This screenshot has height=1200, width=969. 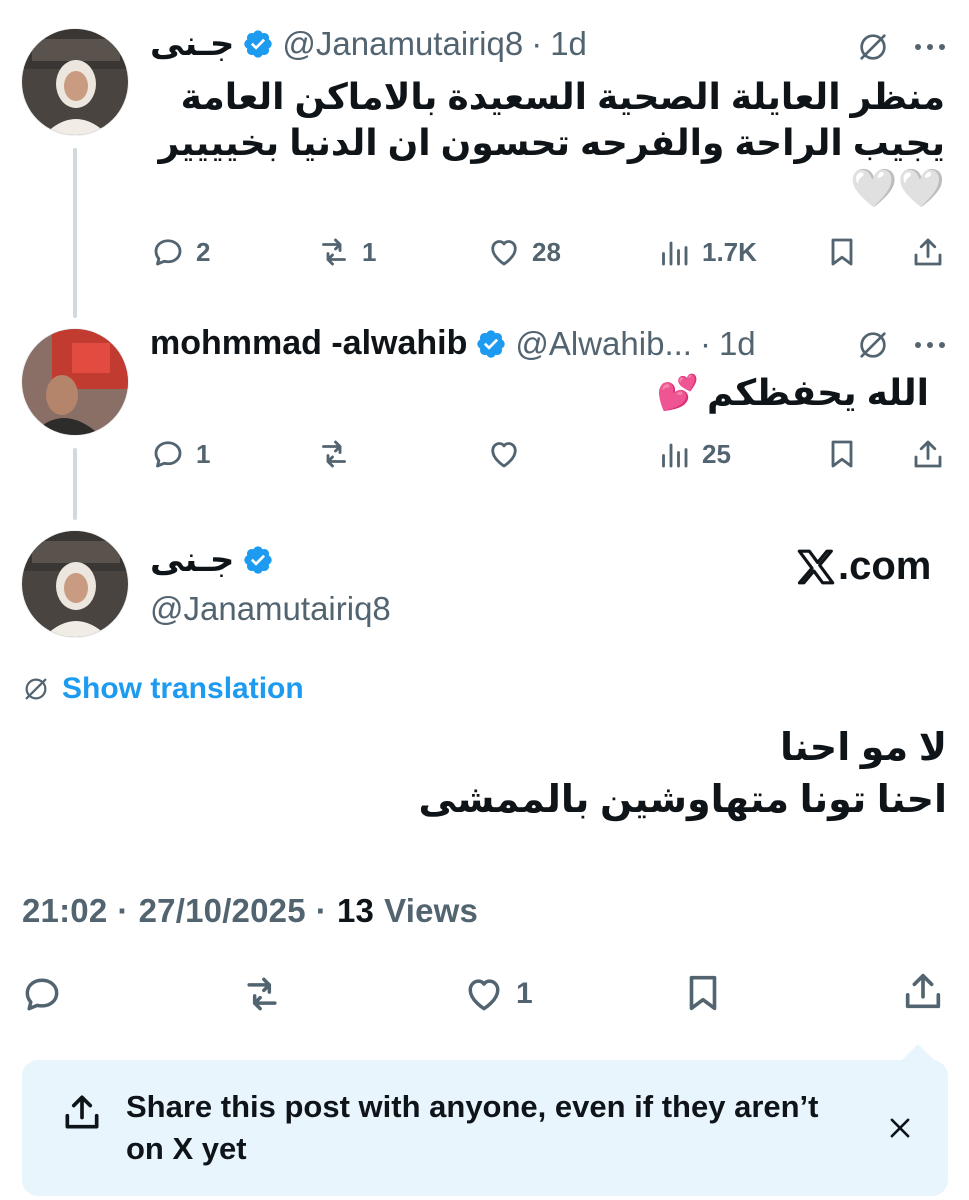 I want to click on x-logo-icon, so click(x=816, y=566).